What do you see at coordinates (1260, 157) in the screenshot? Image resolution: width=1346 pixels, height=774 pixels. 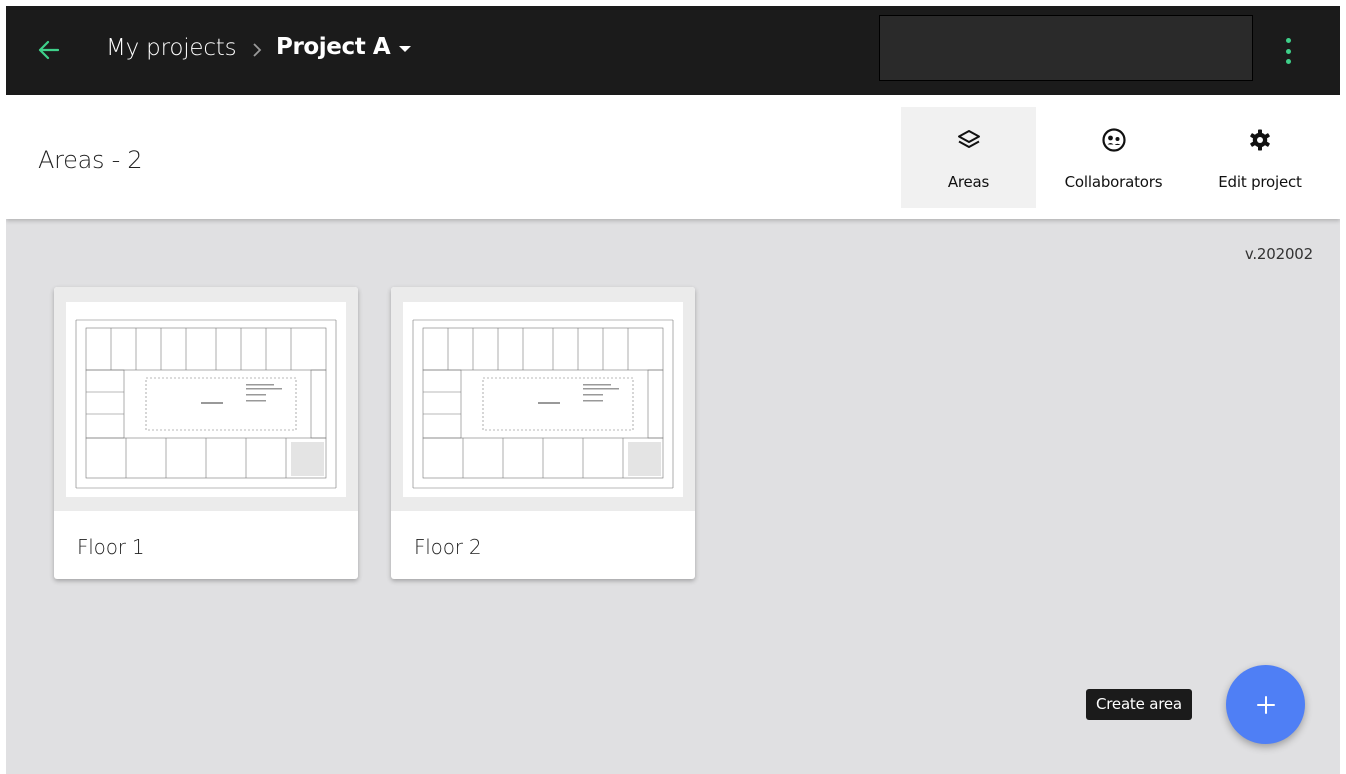 I see `tab-edit-project: Edit project` at bounding box center [1260, 157].